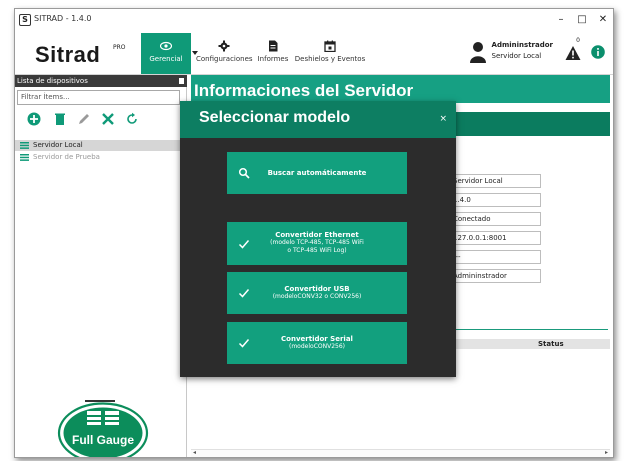 Image resolution: width=628 pixels, height=461 pixels. What do you see at coordinates (58, 145) in the screenshot?
I see `device-label: Servidor Local` at bounding box center [58, 145].